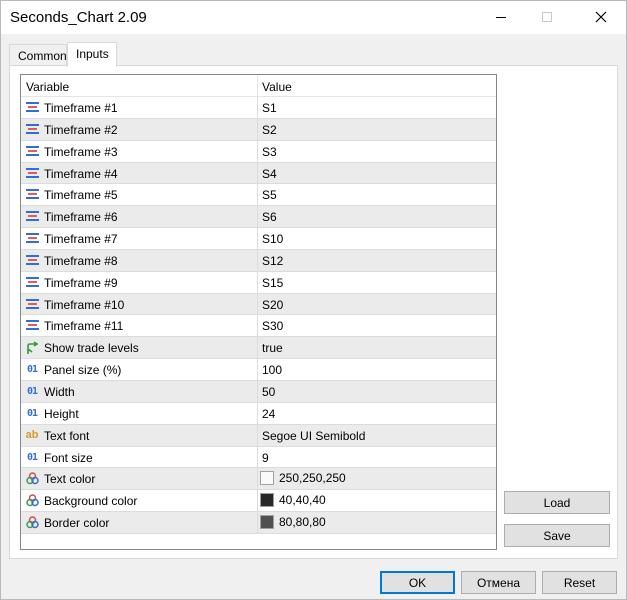  Describe the element at coordinates (269, 108) in the screenshot. I see `variable-value: S1` at that location.